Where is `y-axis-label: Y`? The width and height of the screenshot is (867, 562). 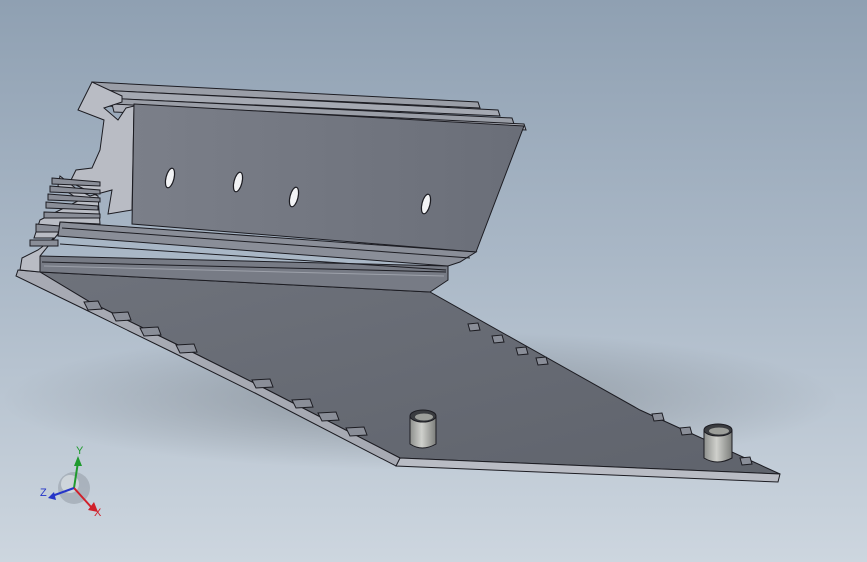 y-axis-label: Y is located at coordinates (80, 451).